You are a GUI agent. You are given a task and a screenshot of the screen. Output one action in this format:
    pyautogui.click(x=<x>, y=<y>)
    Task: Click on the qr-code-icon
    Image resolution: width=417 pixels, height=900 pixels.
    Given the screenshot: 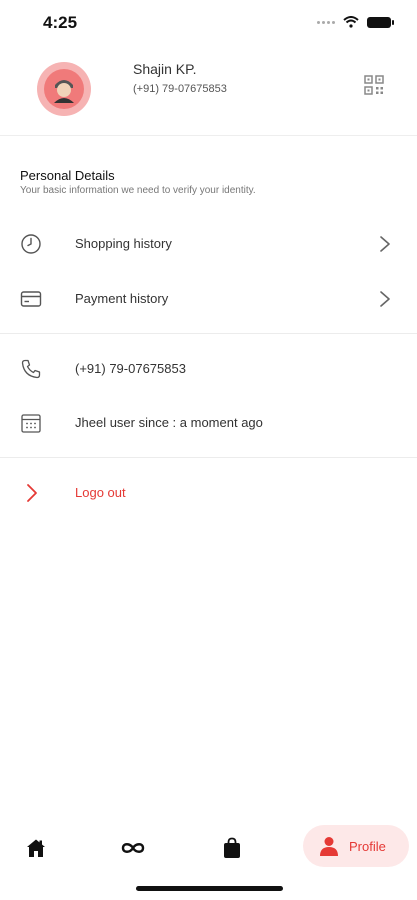 What is the action you would take?
    pyautogui.click(x=374, y=85)
    